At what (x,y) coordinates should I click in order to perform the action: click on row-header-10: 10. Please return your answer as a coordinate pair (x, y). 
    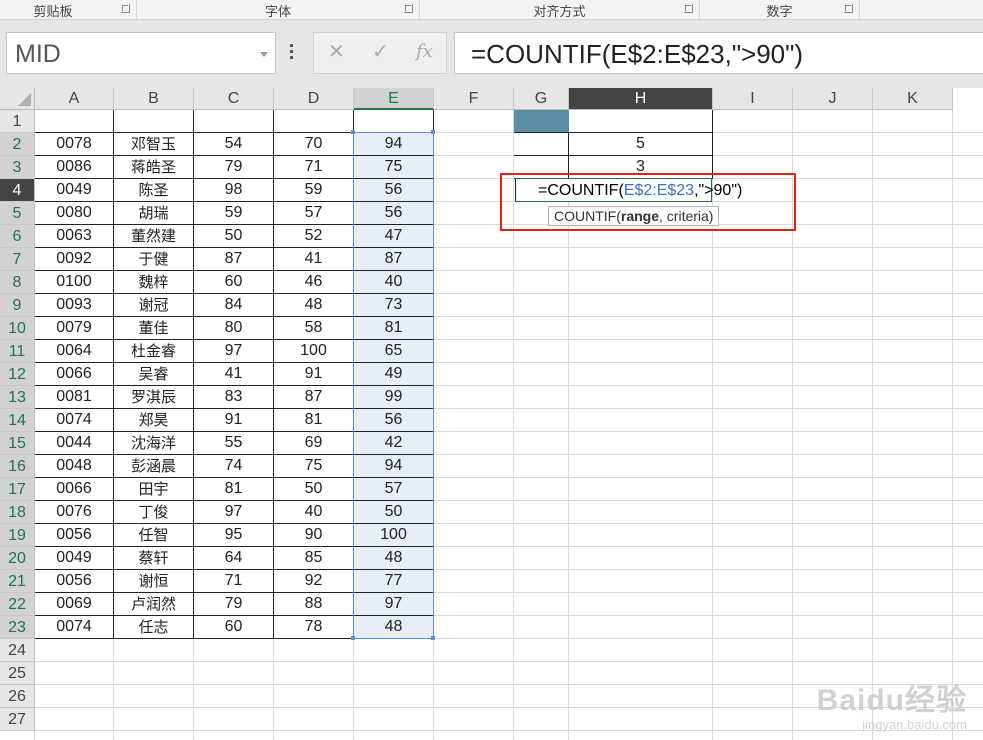
    Looking at the image, I should click on (17, 328).